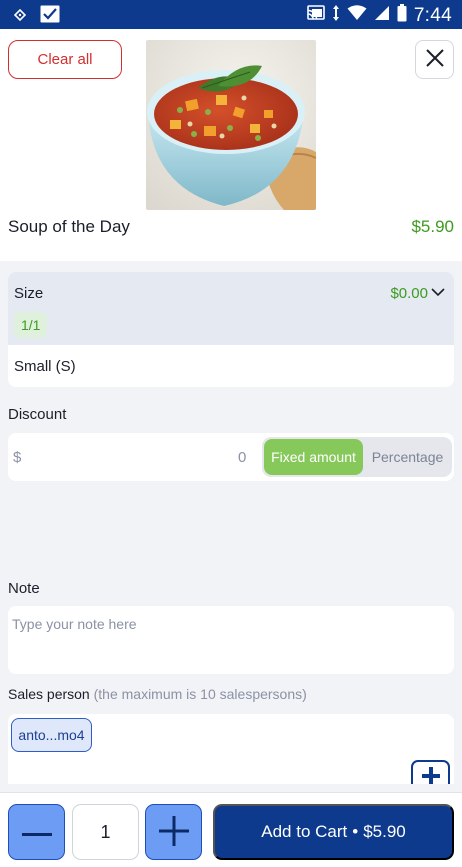 The image size is (462, 867). What do you see at coordinates (65, 59) in the screenshot?
I see `clear-all-button: Clear all` at bounding box center [65, 59].